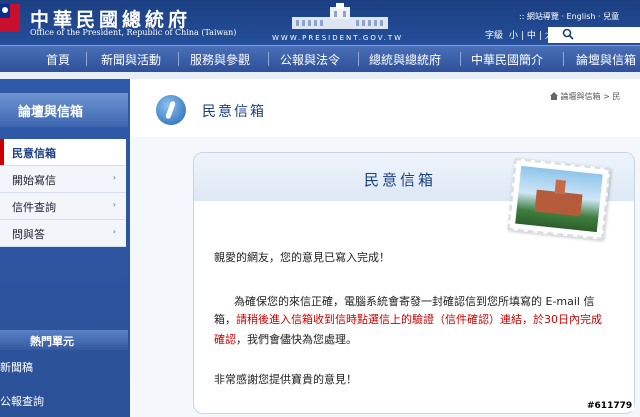  I want to click on nav-services: 服務與參觀, so click(220, 59).